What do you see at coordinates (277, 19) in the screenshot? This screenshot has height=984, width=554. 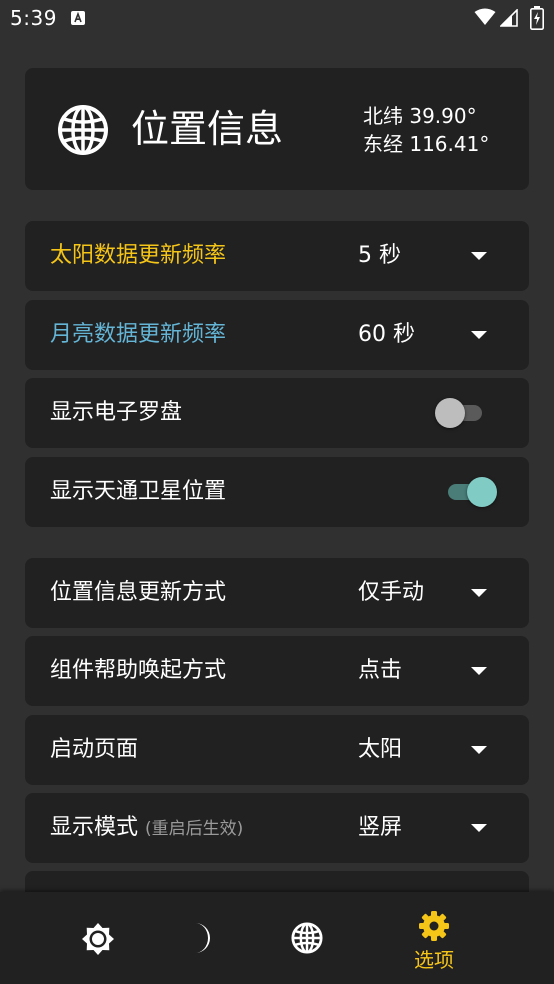 I see `status-bar: 5:39` at bounding box center [277, 19].